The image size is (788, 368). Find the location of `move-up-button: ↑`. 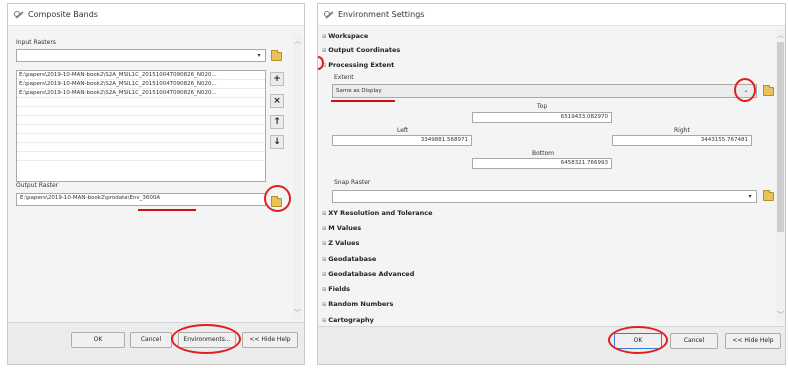

move-up-button: ↑ is located at coordinates (277, 122).